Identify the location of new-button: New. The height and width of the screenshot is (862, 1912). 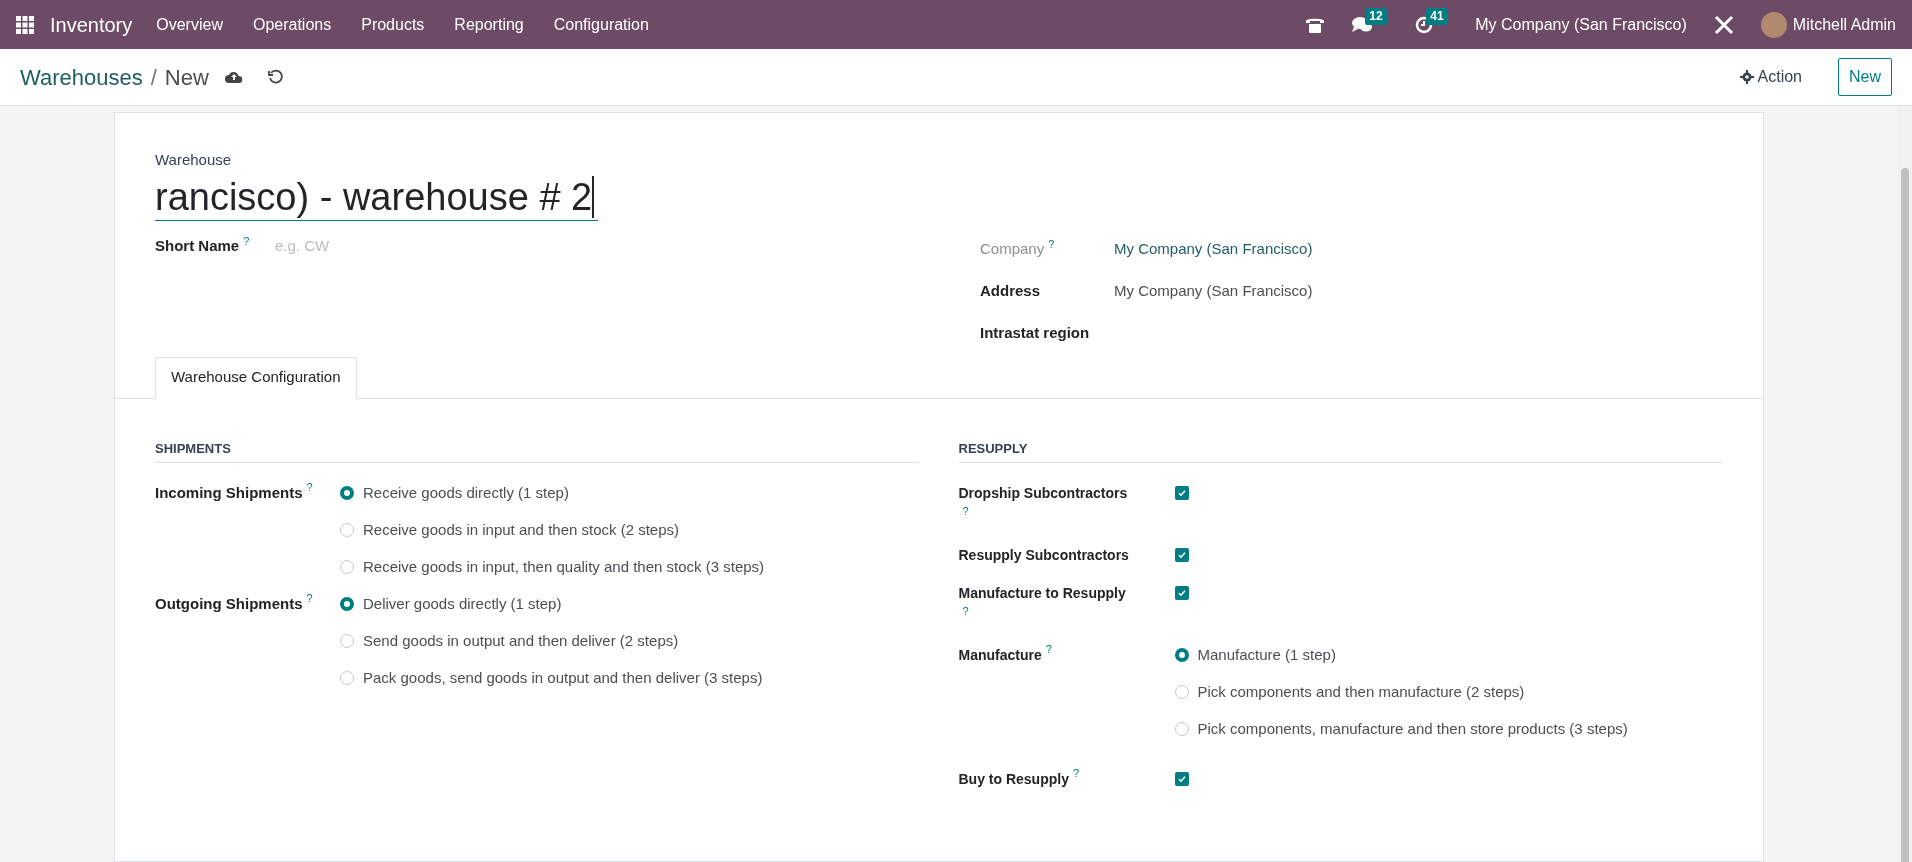
(1865, 77).